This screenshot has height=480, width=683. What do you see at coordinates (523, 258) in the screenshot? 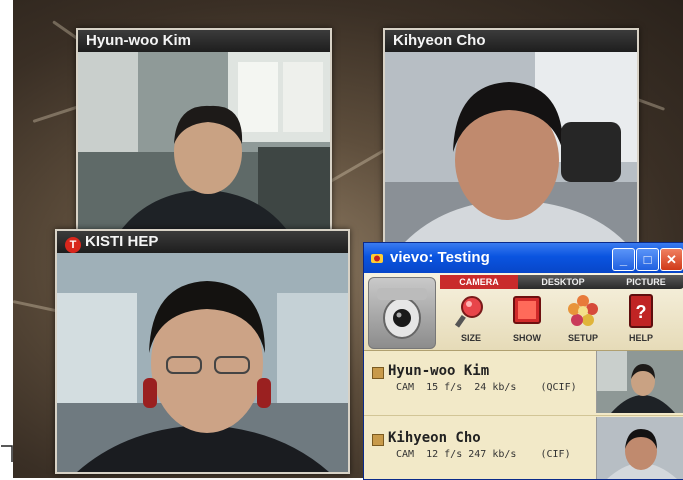
I see `window-titlebar: vievo: Testing _ □ ✕` at bounding box center [523, 258].